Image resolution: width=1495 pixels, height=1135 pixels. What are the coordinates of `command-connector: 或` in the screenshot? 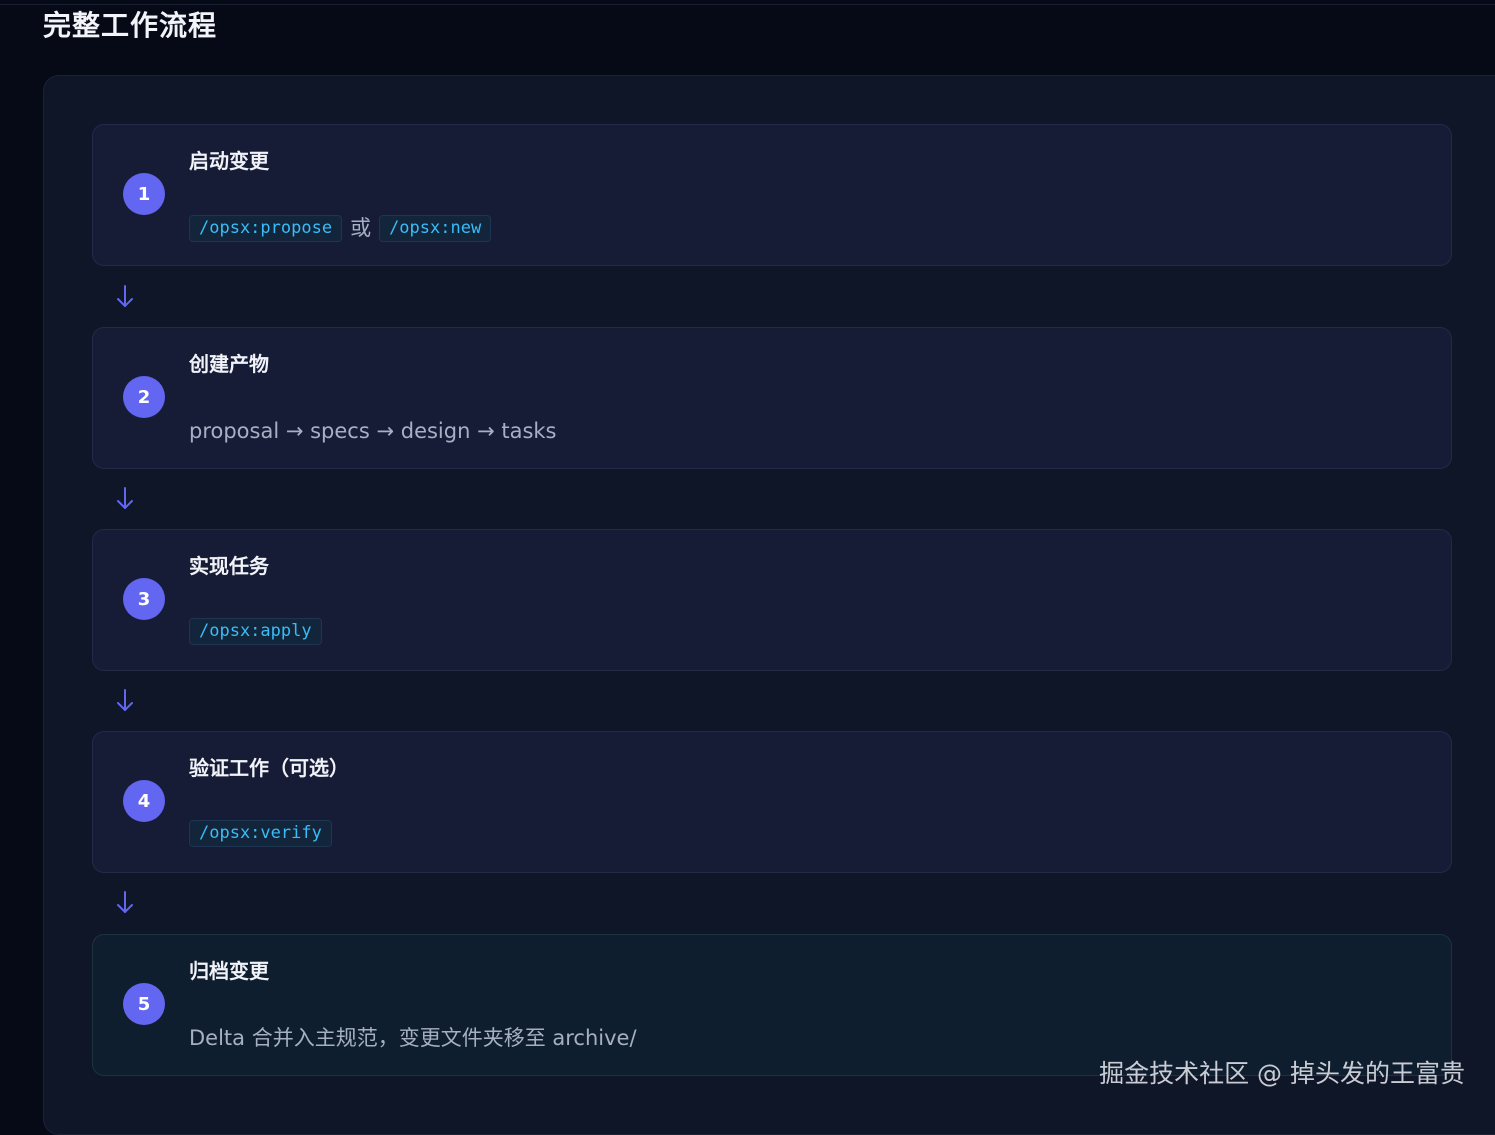 It's located at (361, 228).